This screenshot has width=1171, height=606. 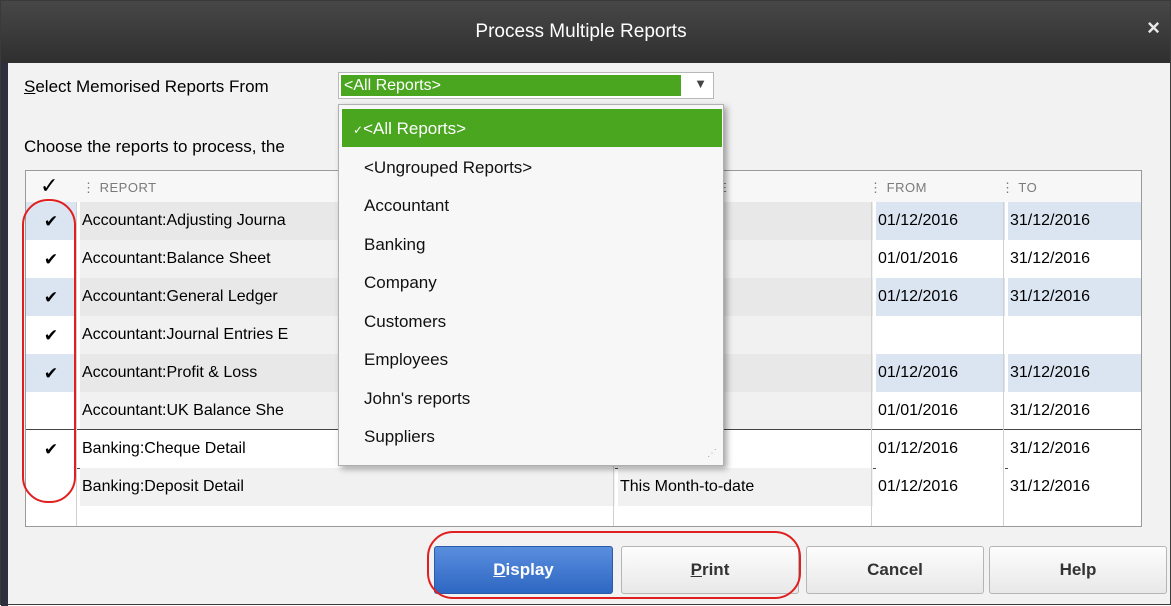 What do you see at coordinates (128, 187) in the screenshot?
I see `report-header-text: REPORT` at bounding box center [128, 187].